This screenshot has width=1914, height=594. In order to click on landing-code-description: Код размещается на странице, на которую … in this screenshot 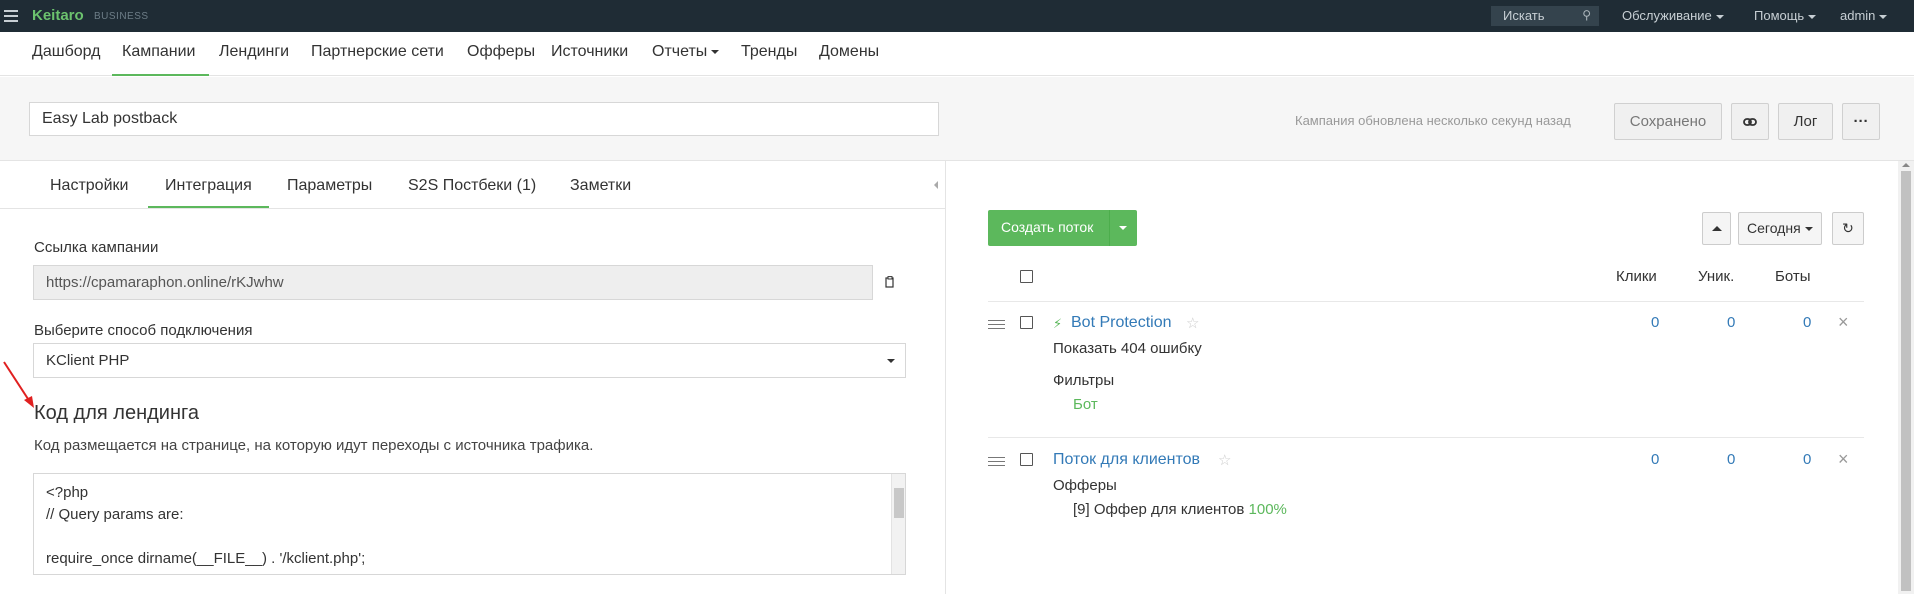, I will do `click(314, 445)`.